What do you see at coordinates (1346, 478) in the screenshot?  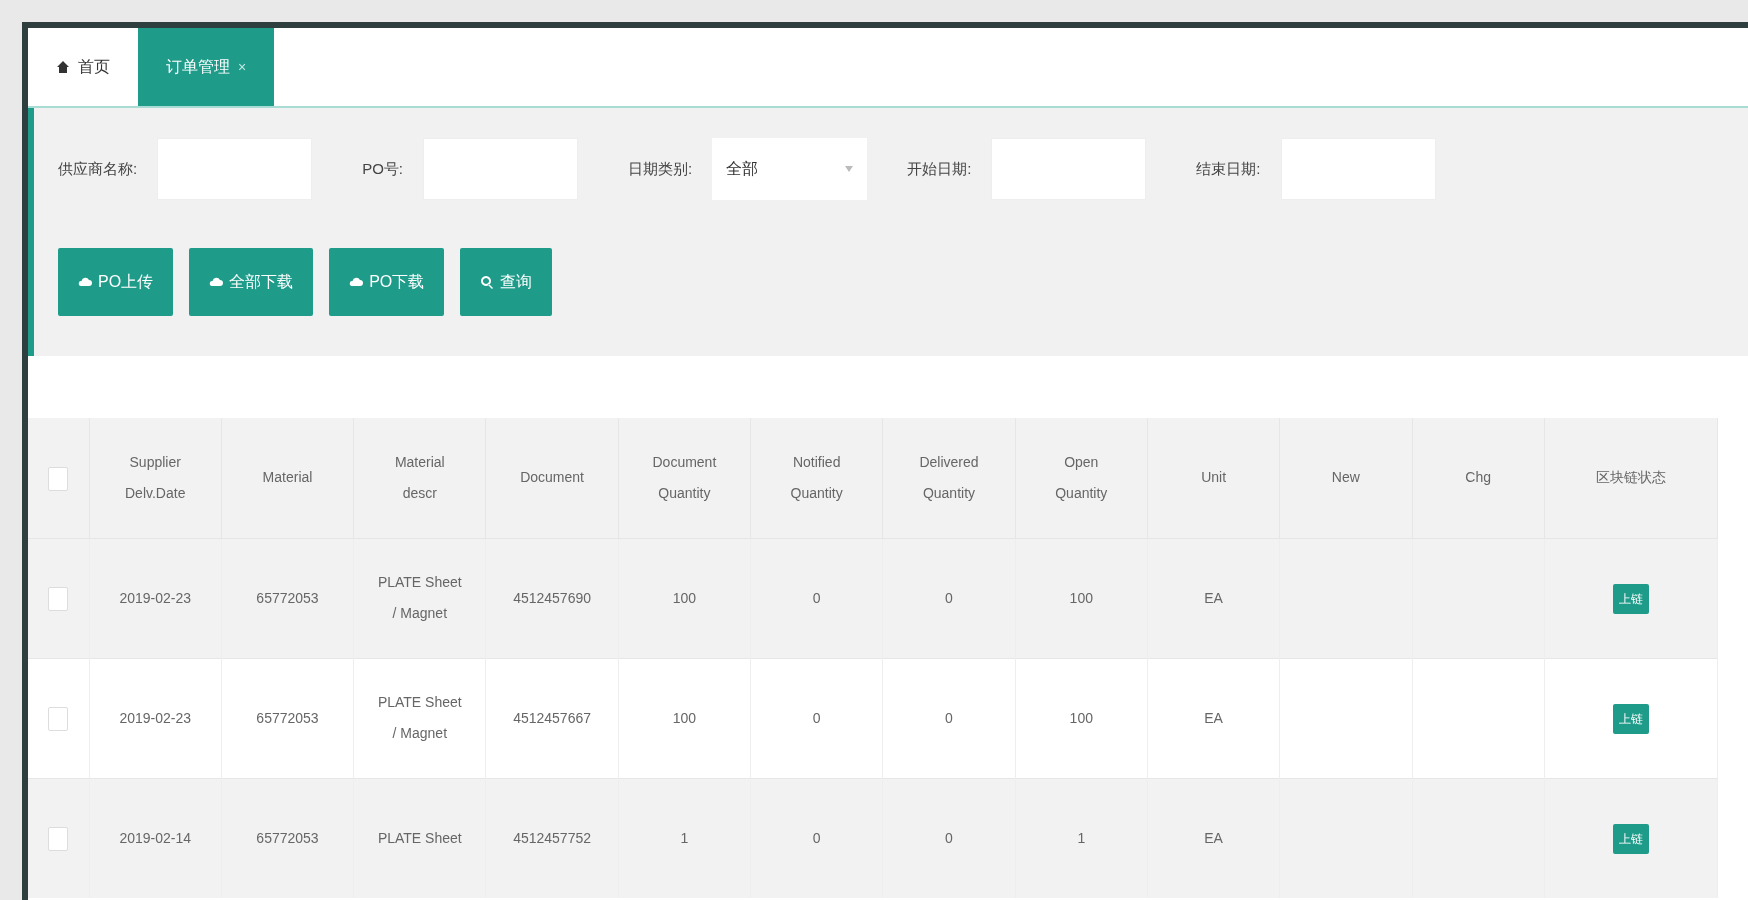 I see `column-header: New` at bounding box center [1346, 478].